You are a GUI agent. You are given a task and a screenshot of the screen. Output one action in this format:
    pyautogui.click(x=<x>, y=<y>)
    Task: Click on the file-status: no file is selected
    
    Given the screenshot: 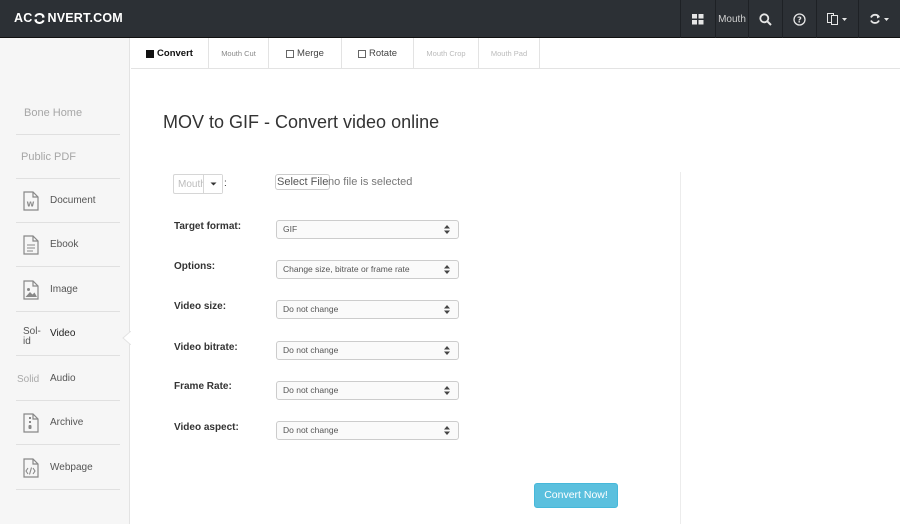 What is the action you would take?
    pyautogui.click(x=370, y=182)
    